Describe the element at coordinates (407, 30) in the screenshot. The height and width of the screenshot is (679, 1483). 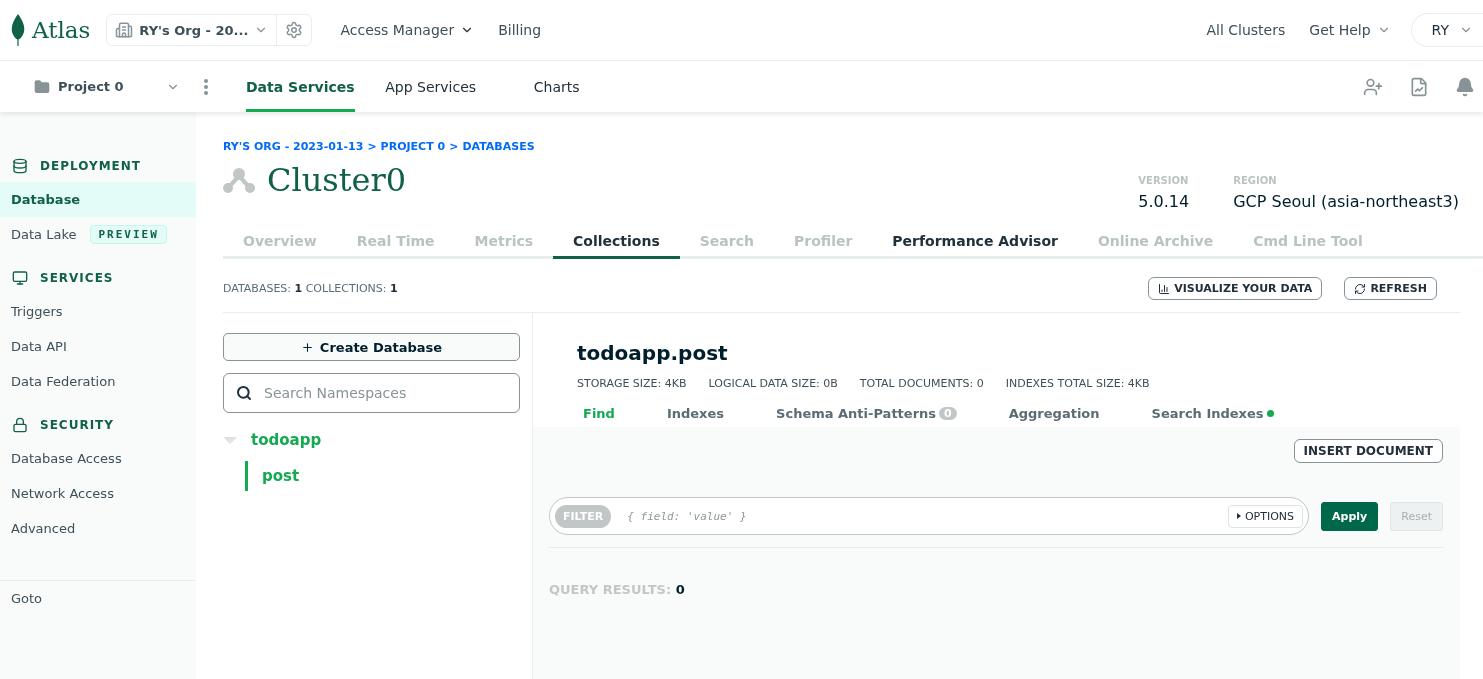
I see `nav-link: Access Manager` at that location.